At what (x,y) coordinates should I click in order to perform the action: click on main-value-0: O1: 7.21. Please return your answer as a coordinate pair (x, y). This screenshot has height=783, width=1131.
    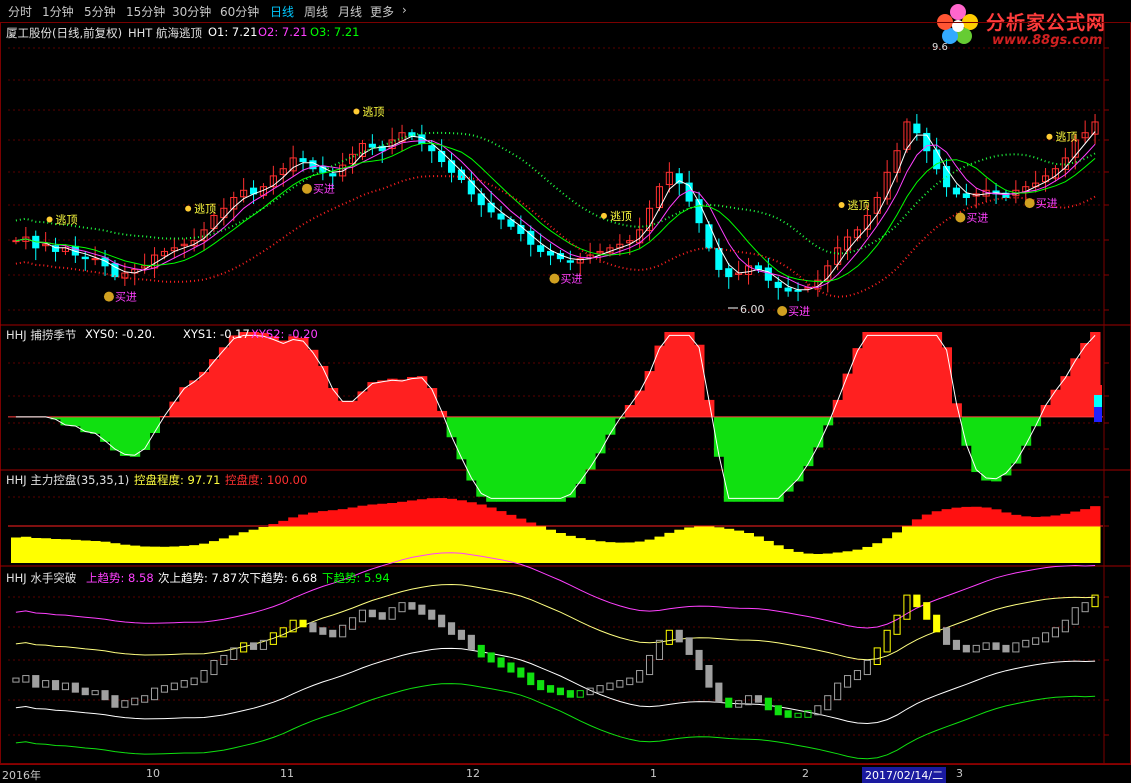
    Looking at the image, I should click on (233, 32).